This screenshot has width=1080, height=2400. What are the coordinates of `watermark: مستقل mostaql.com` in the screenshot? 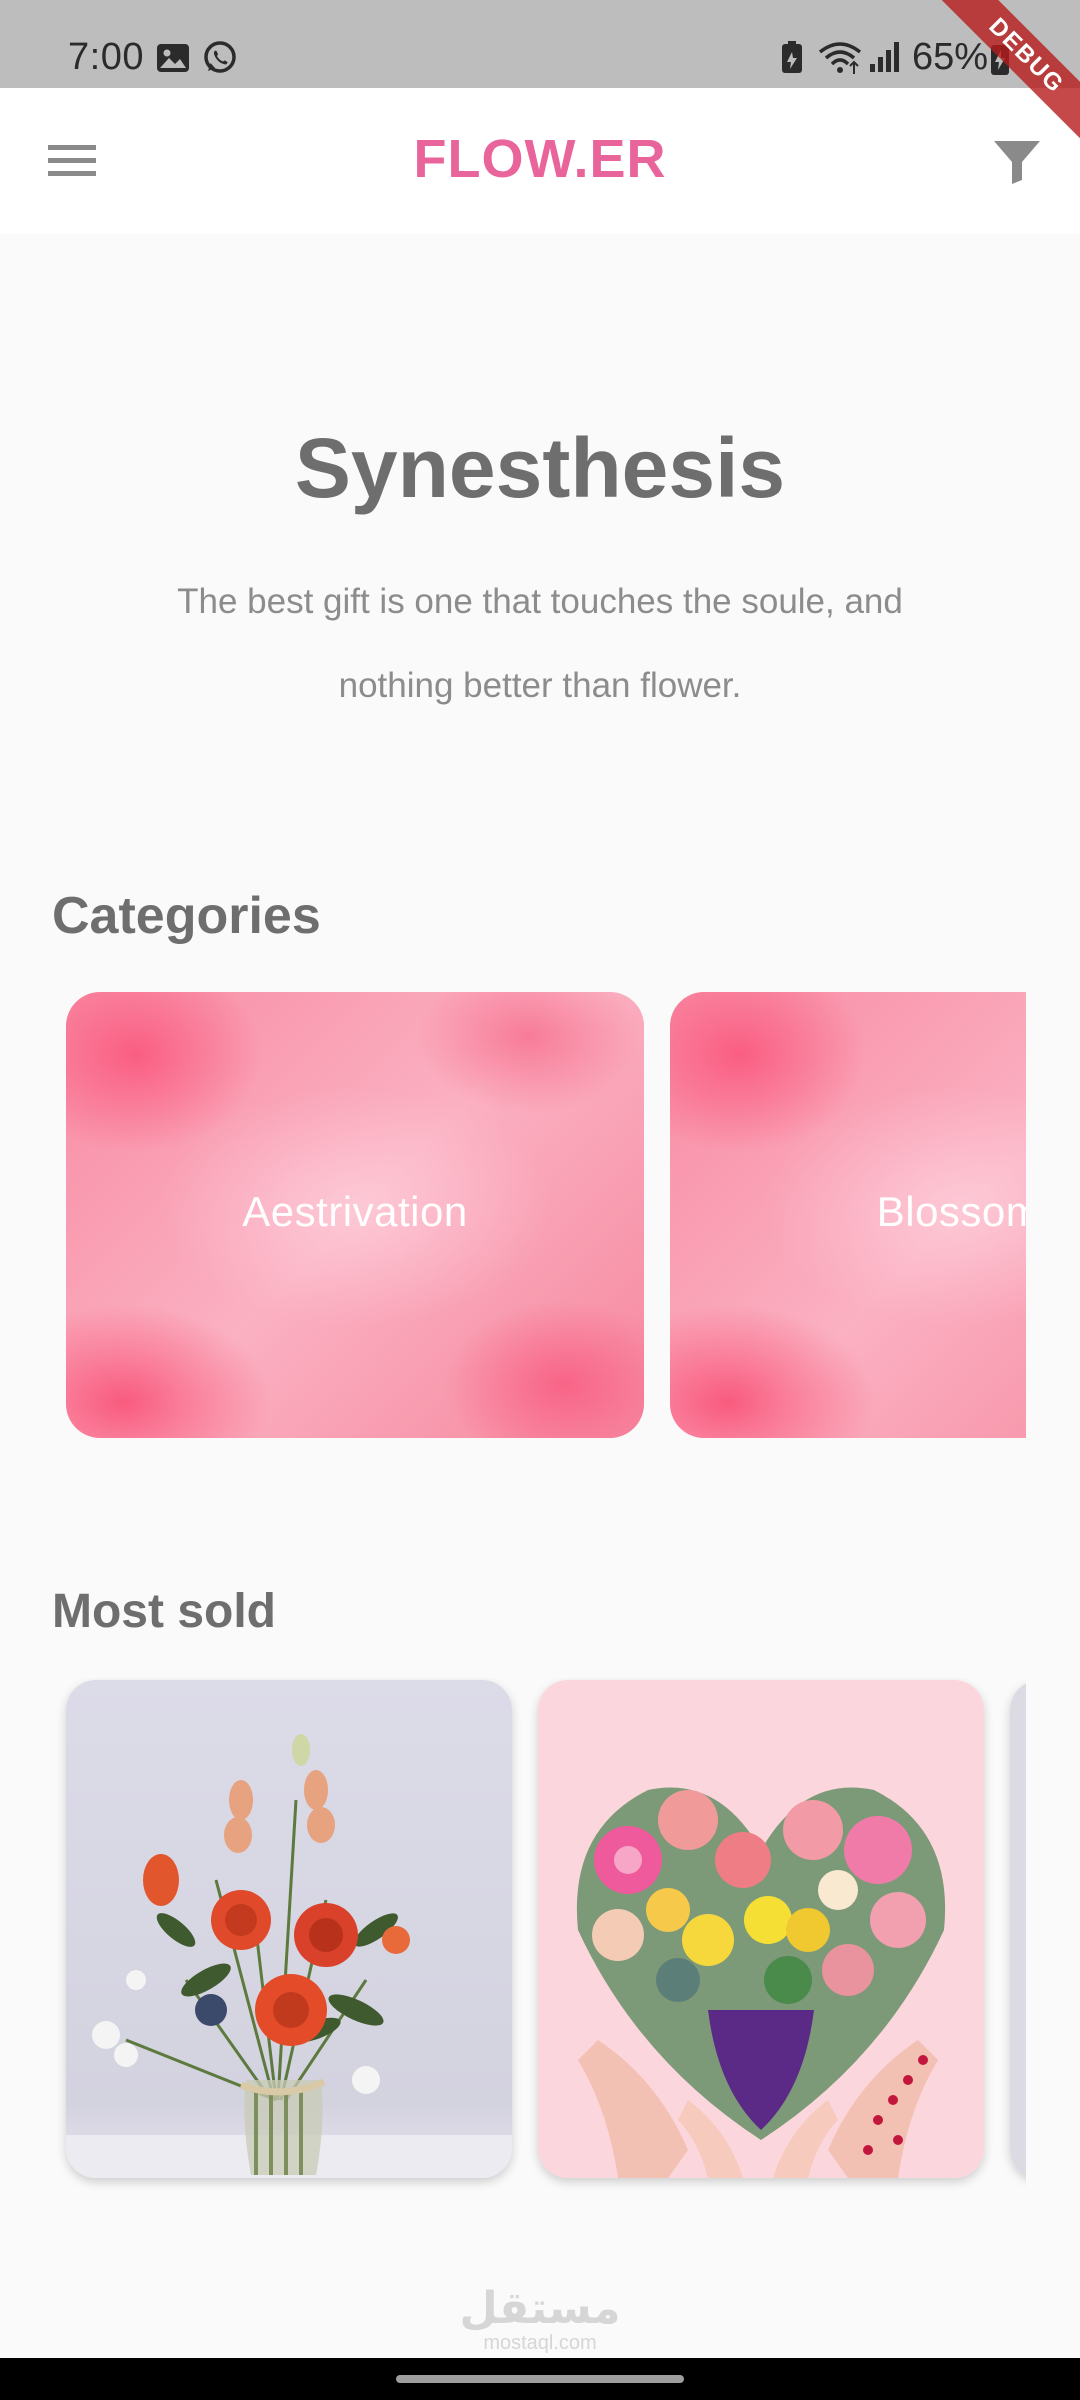 It's located at (540, 2319).